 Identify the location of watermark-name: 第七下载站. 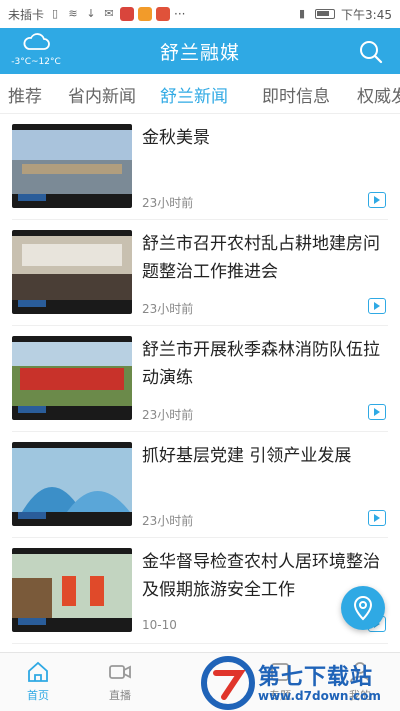
(316, 677).